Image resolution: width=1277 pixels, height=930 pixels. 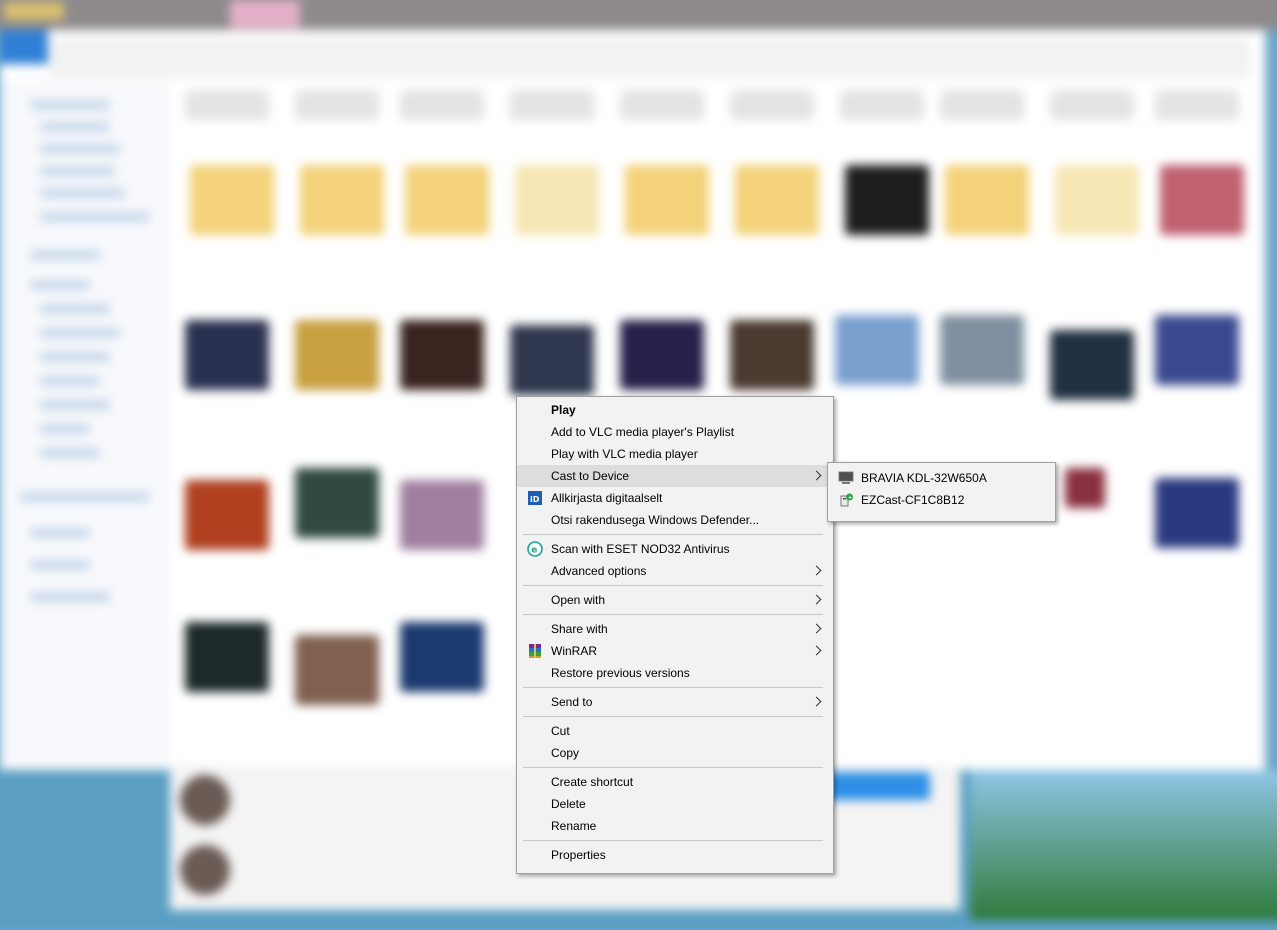 What do you see at coordinates (846, 500) in the screenshot?
I see `cast-device-icon: +` at bounding box center [846, 500].